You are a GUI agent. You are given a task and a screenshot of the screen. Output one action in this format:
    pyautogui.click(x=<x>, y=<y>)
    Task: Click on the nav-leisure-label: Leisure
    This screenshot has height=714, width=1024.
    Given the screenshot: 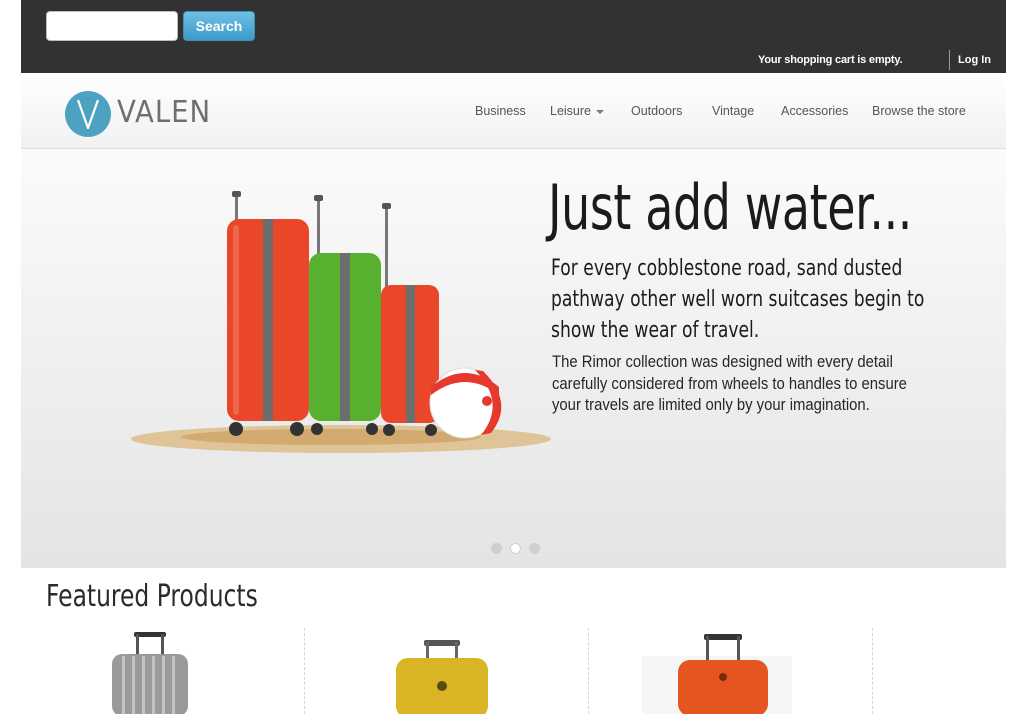 What is the action you would take?
    pyautogui.click(x=570, y=111)
    